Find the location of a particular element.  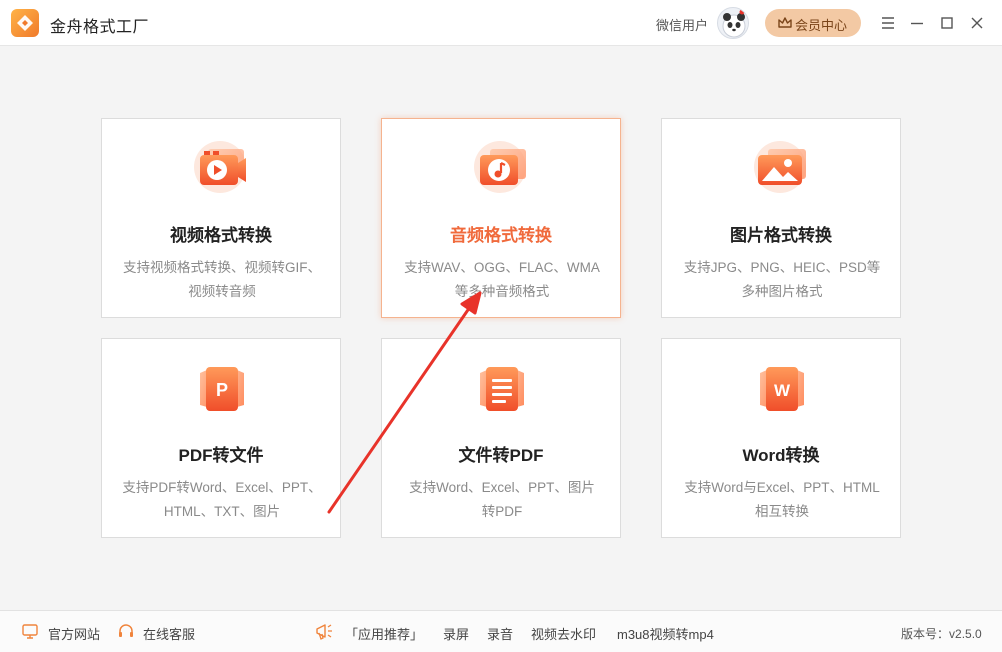

card-image-convert: 图片格式转换 支持JPG、PNG、HEIC、PSD等 多种图片格式 is located at coordinates (781, 218).